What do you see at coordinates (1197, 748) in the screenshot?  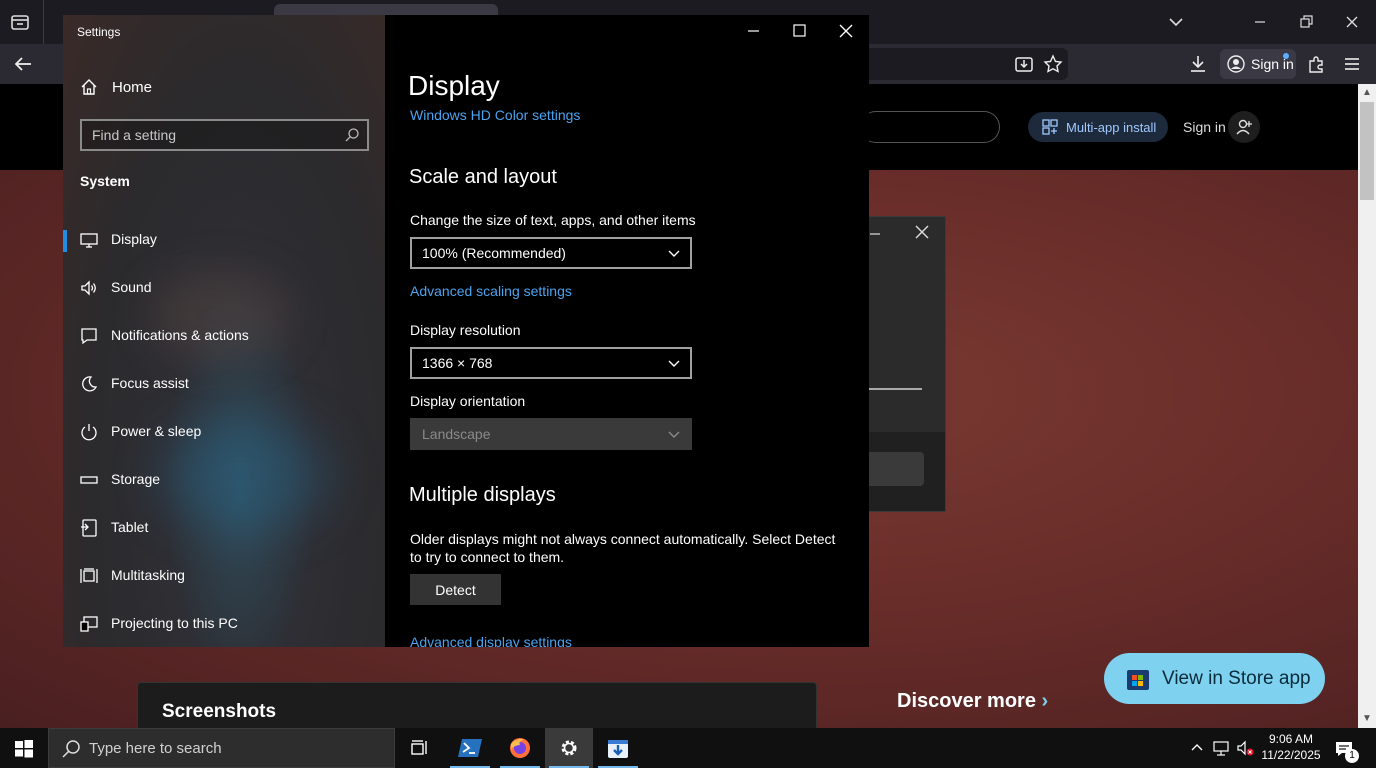 I see `chevron-up-icon` at bounding box center [1197, 748].